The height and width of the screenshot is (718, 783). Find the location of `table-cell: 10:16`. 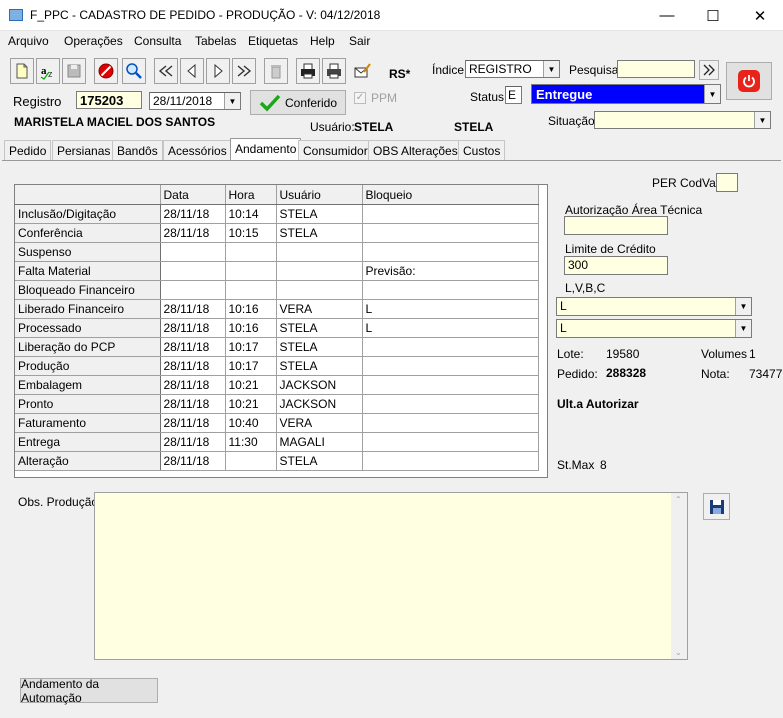

table-cell: 10:16 is located at coordinates (251, 309).